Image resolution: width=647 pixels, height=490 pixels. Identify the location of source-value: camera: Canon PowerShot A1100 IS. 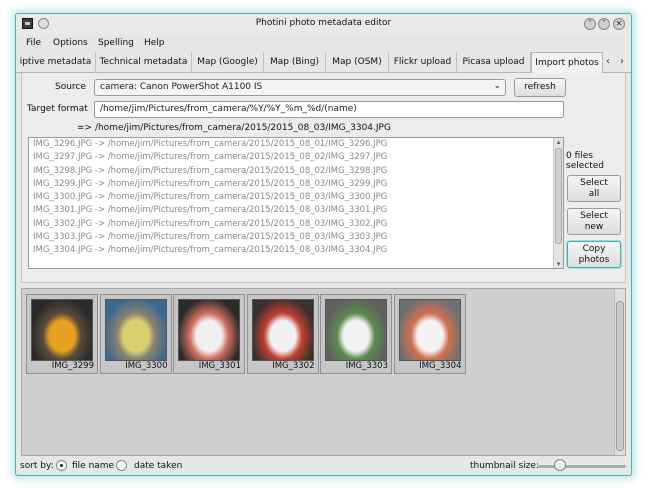
(181, 87).